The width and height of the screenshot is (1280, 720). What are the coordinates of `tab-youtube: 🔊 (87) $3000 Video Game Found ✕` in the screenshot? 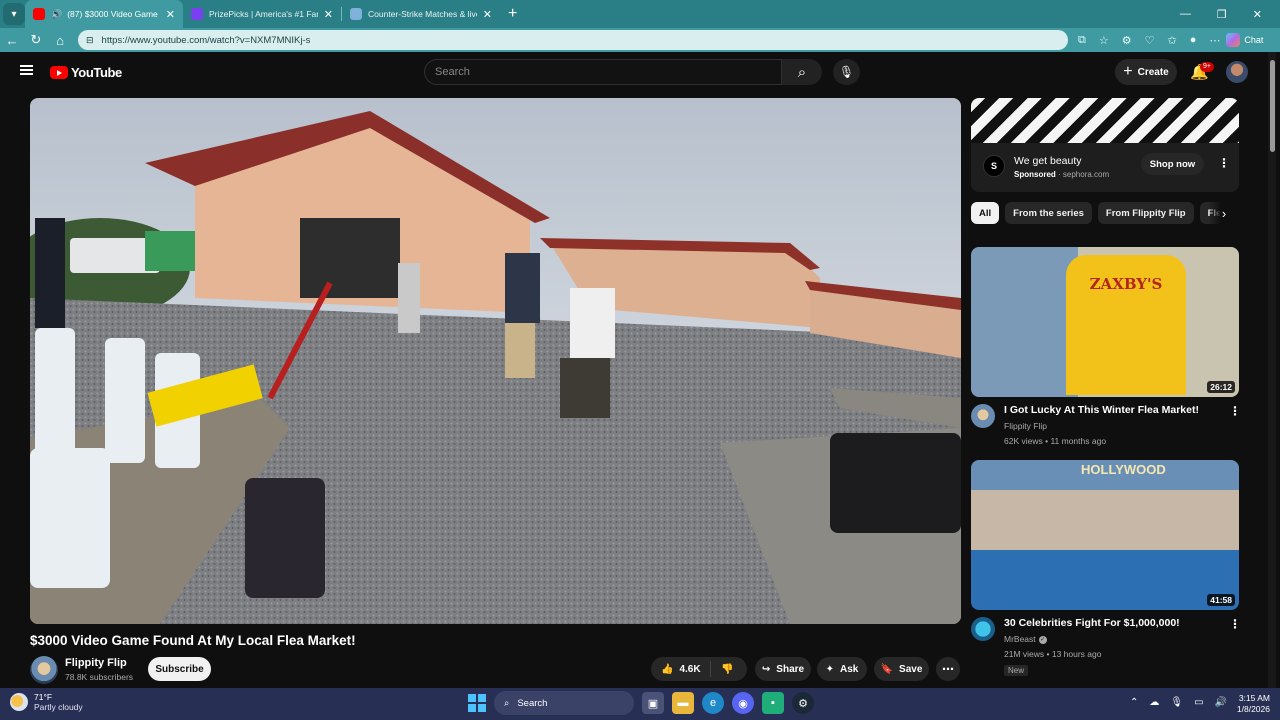 It's located at (104, 14).